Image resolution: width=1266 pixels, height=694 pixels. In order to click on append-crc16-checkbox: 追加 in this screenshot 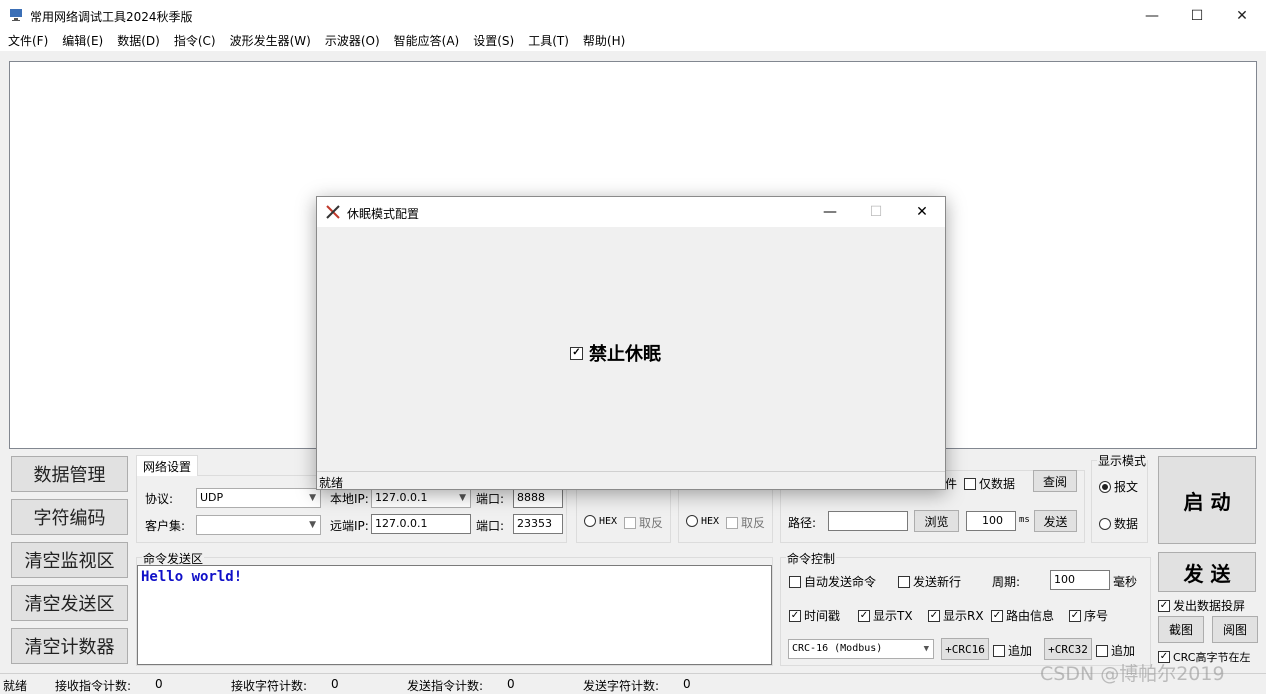, I will do `click(1012, 650)`.